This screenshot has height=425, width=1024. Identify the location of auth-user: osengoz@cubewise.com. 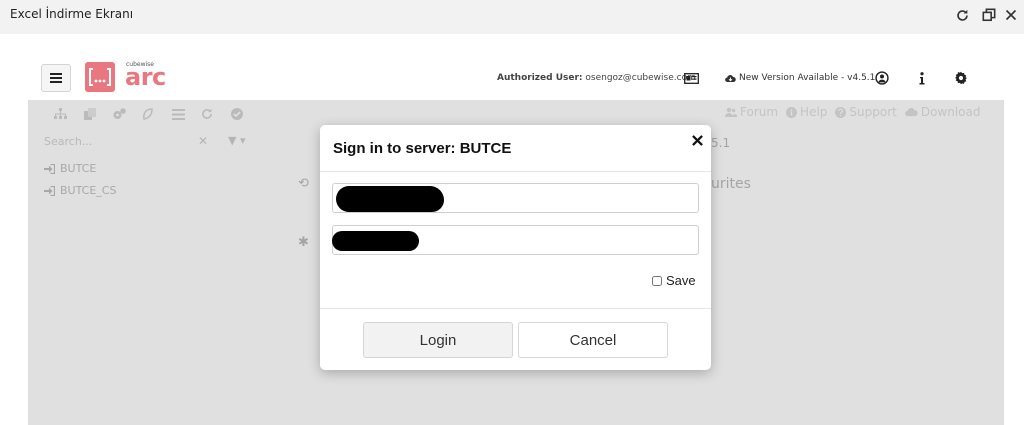
(640, 78).